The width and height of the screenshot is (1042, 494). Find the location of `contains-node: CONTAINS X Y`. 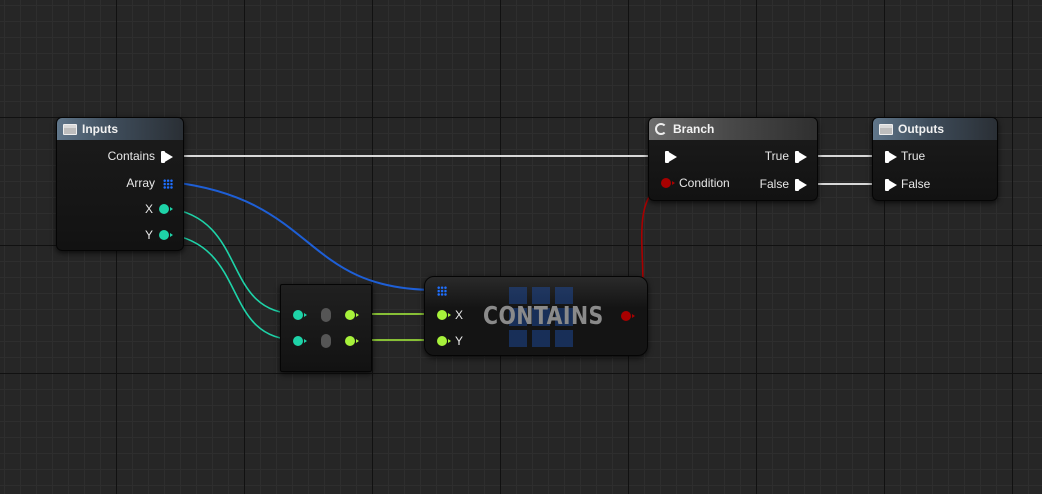

contains-node: CONTAINS X Y is located at coordinates (536, 316).